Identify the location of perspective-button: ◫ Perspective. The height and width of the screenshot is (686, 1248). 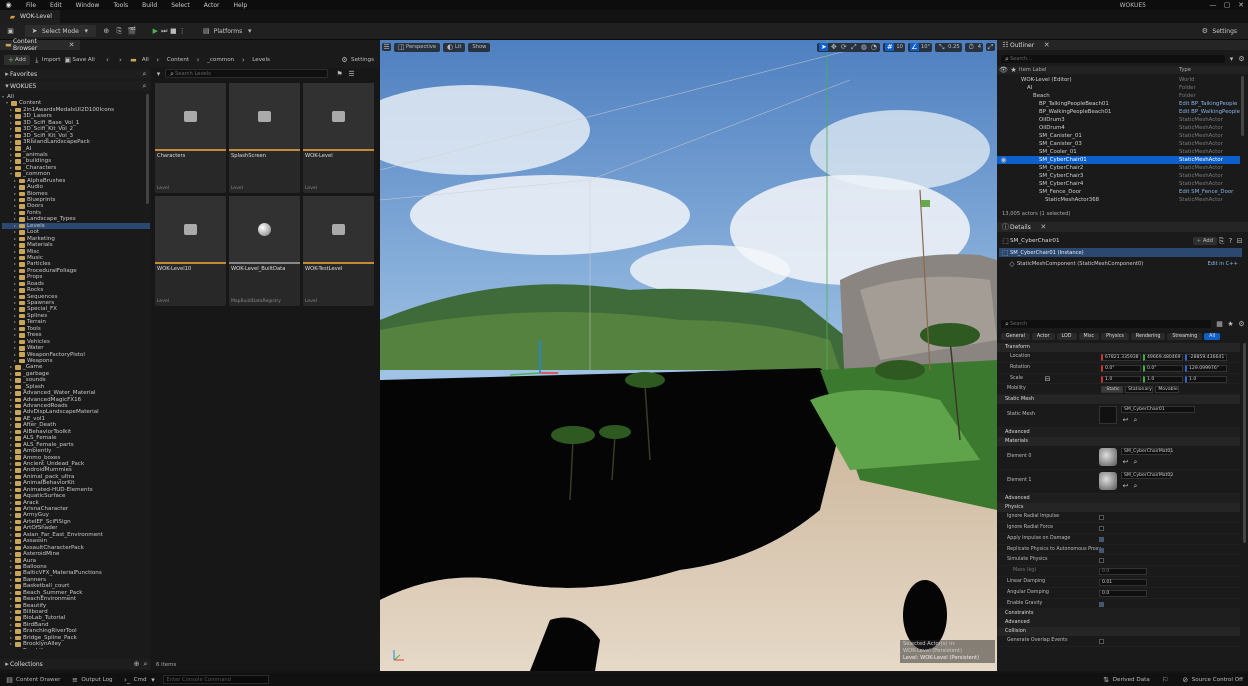
(417, 47).